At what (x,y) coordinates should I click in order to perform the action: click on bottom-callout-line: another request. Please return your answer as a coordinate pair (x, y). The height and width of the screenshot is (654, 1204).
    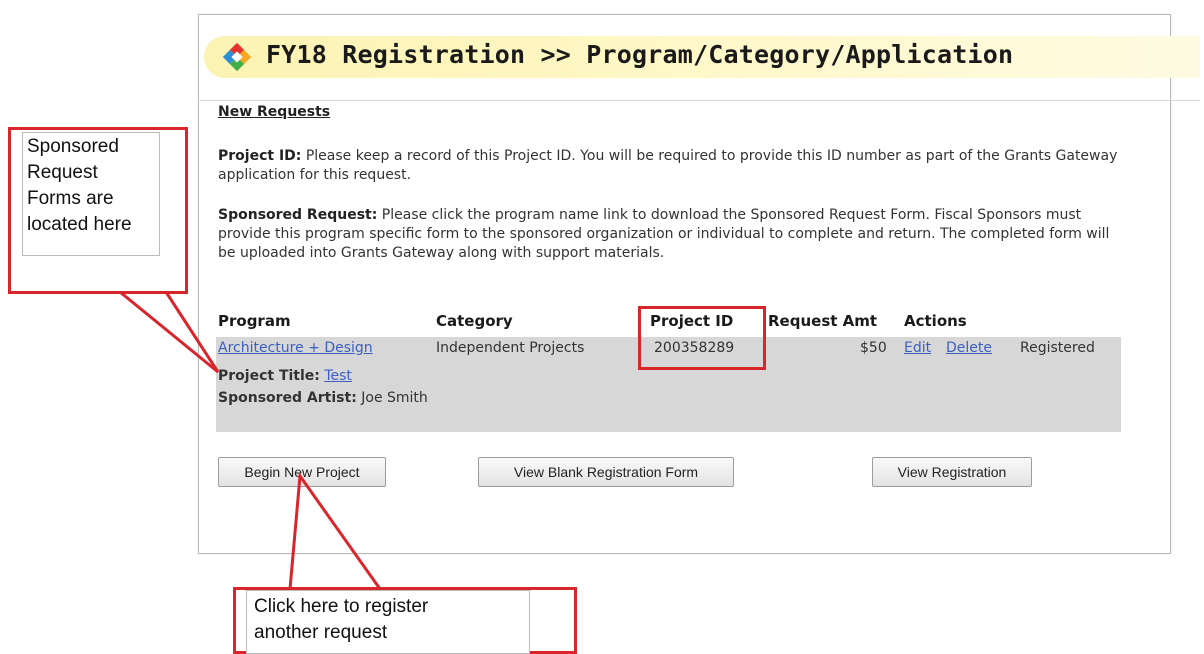
    Looking at the image, I should click on (321, 632).